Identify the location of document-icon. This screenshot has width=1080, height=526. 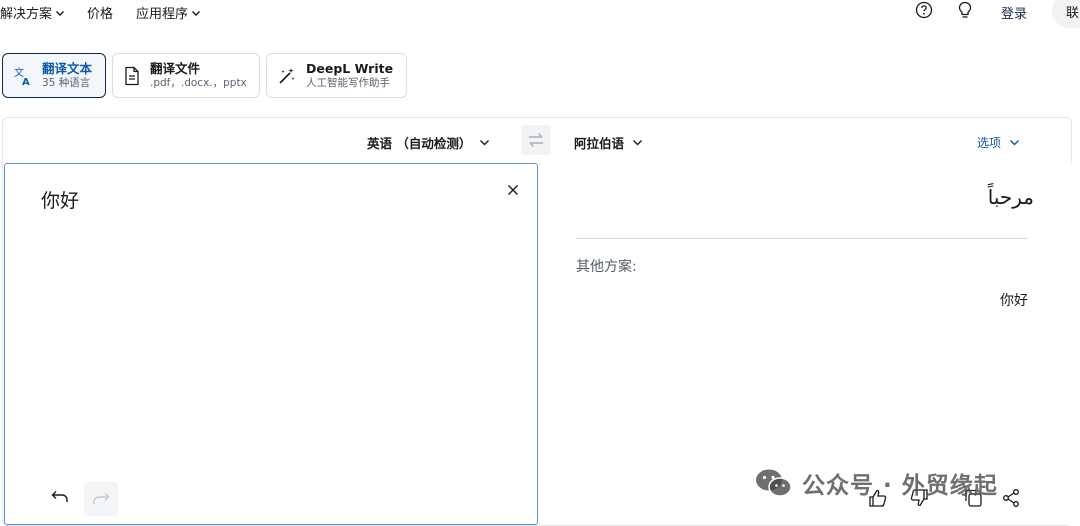
(132, 75).